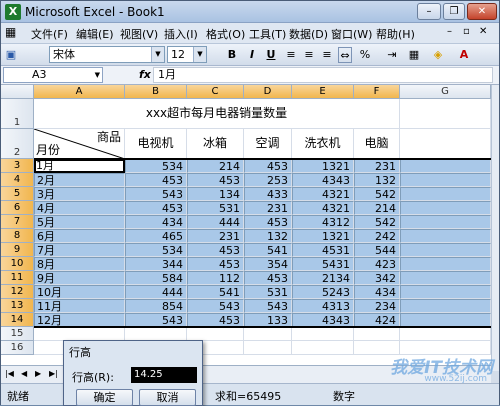 The image size is (500, 406). What do you see at coordinates (53, 75) in the screenshot?
I see `name-box: A3 ▼` at bounding box center [53, 75].